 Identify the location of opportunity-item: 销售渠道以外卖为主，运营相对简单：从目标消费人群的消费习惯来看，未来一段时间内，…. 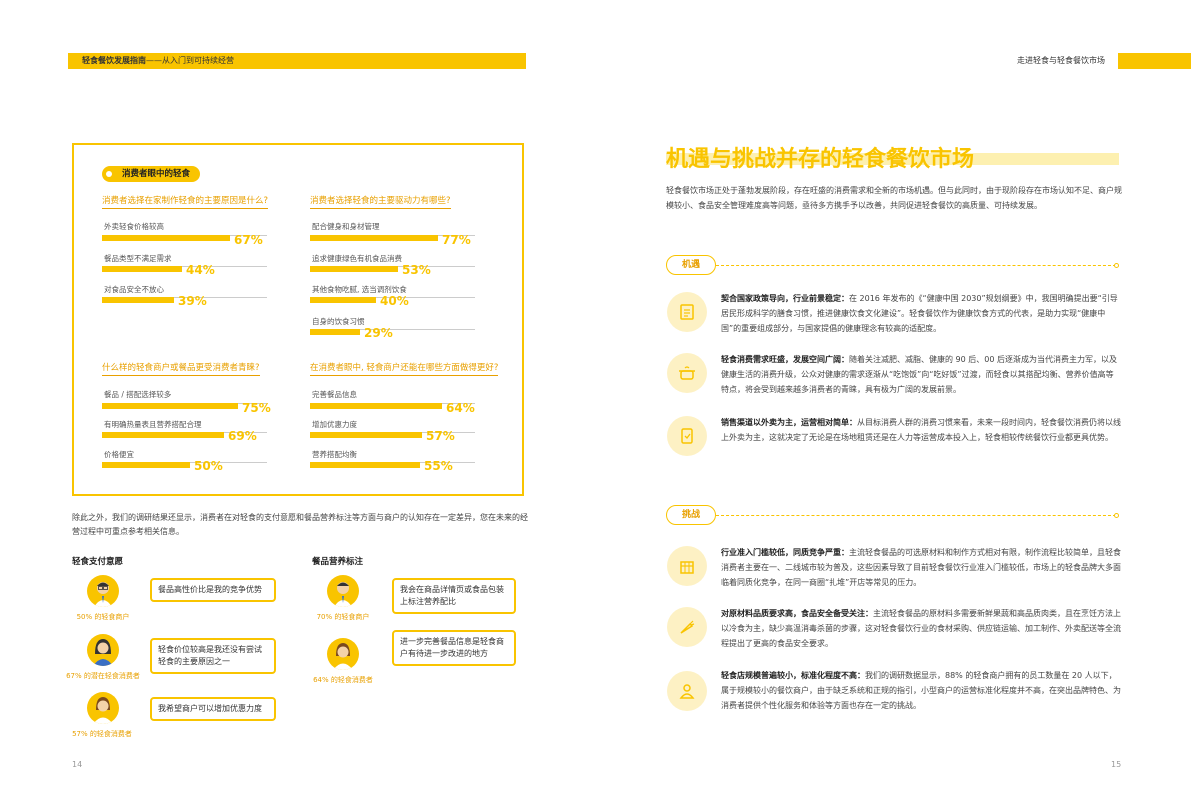
(921, 430).